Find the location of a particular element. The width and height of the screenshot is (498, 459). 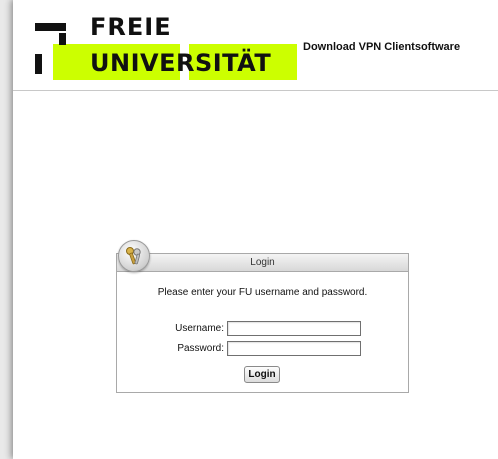

login-dialog-title: Login is located at coordinates (262, 263).